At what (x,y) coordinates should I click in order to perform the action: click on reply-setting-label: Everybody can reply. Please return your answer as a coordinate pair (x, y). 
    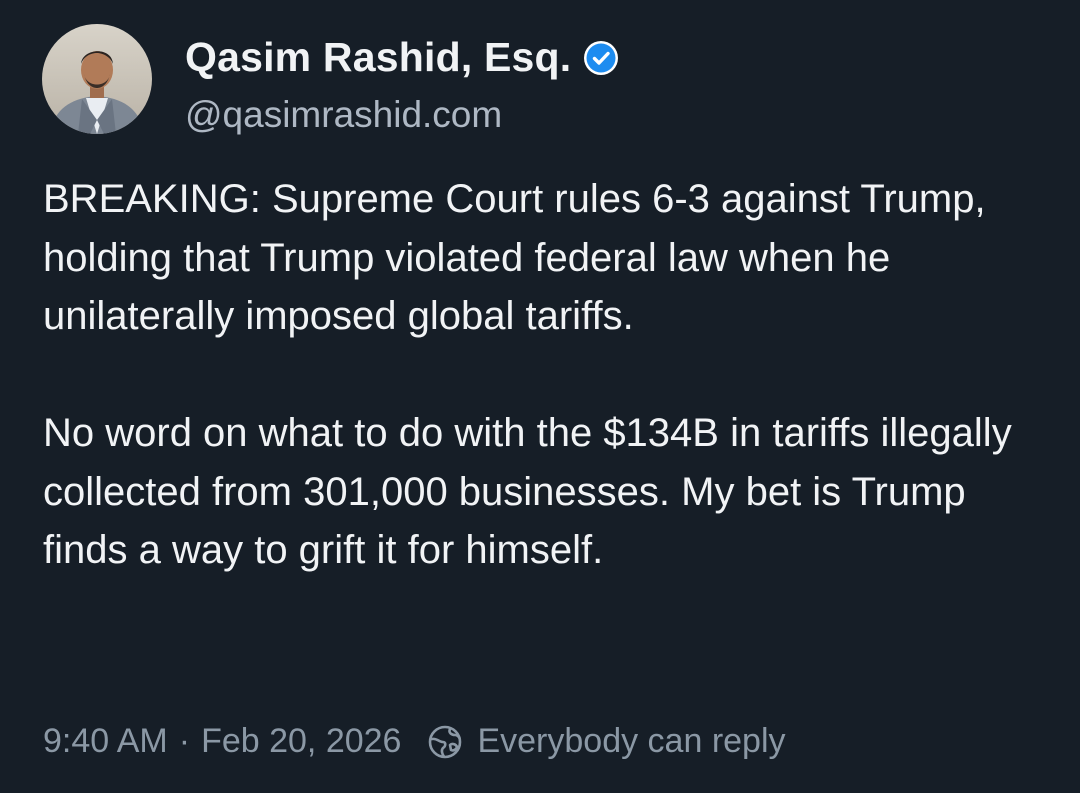
    Looking at the image, I should click on (631, 741).